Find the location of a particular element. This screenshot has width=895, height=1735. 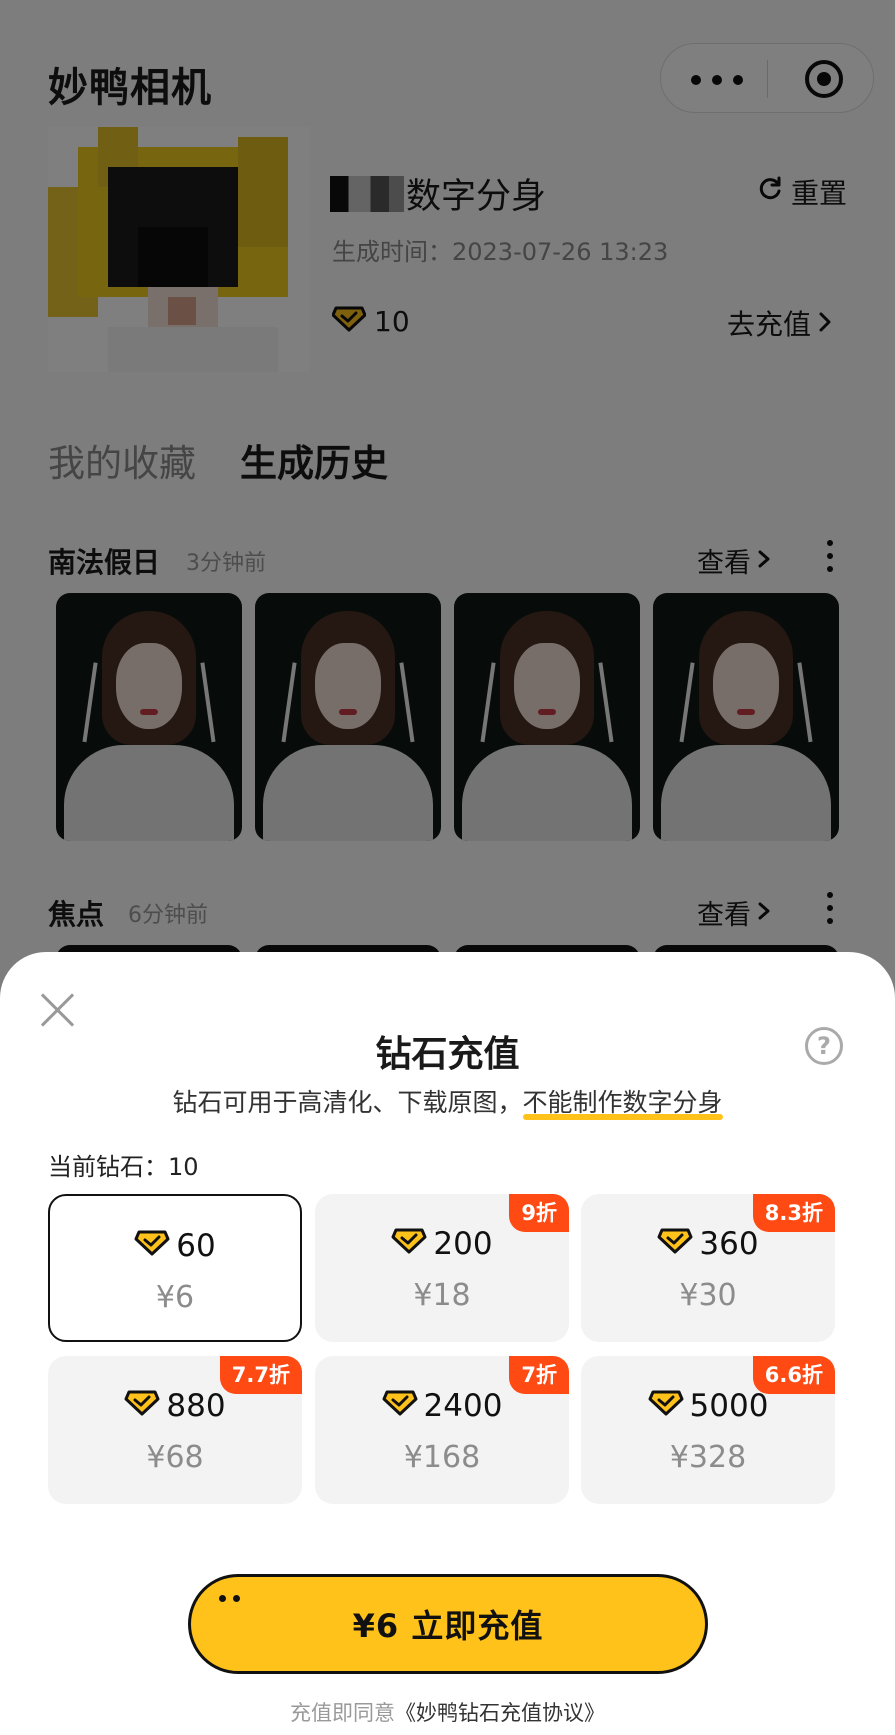

package-option: 200 ¥18 9折 is located at coordinates (442, 1268).